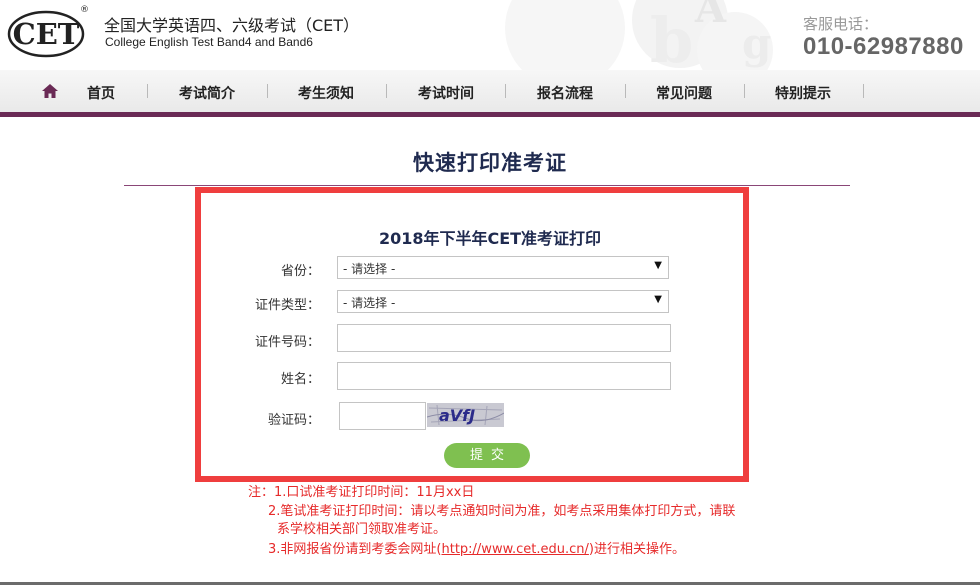 This screenshot has width=980, height=585. Describe the element at coordinates (490, 238) in the screenshot. I see `form-title: 2018年下半年CET准考证打印` at that location.